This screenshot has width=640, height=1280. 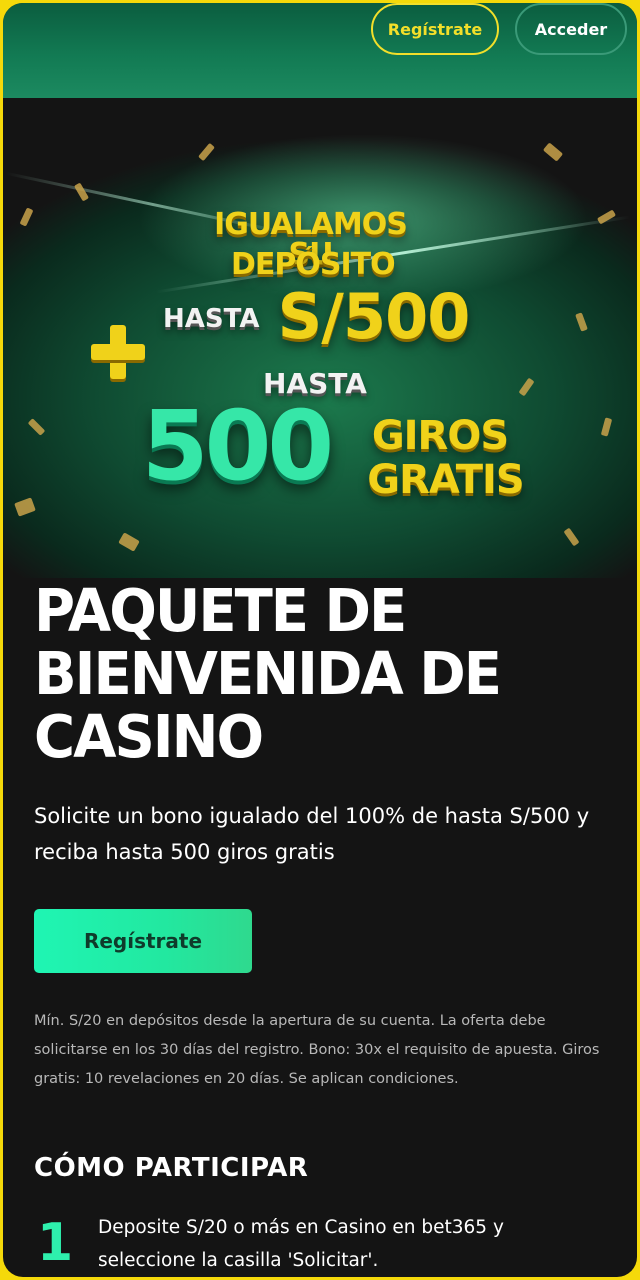 I want to click on step-number: 1, so click(x=55, y=1243).